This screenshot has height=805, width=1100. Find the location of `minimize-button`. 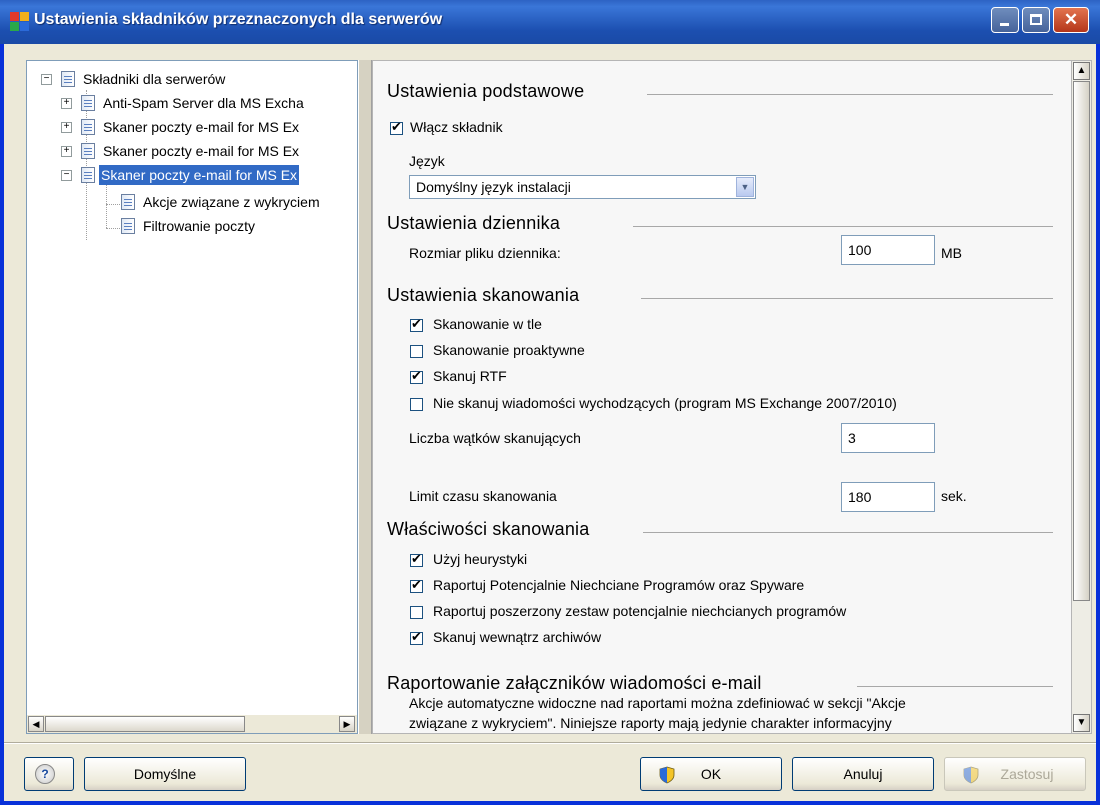

minimize-button is located at coordinates (1005, 20).